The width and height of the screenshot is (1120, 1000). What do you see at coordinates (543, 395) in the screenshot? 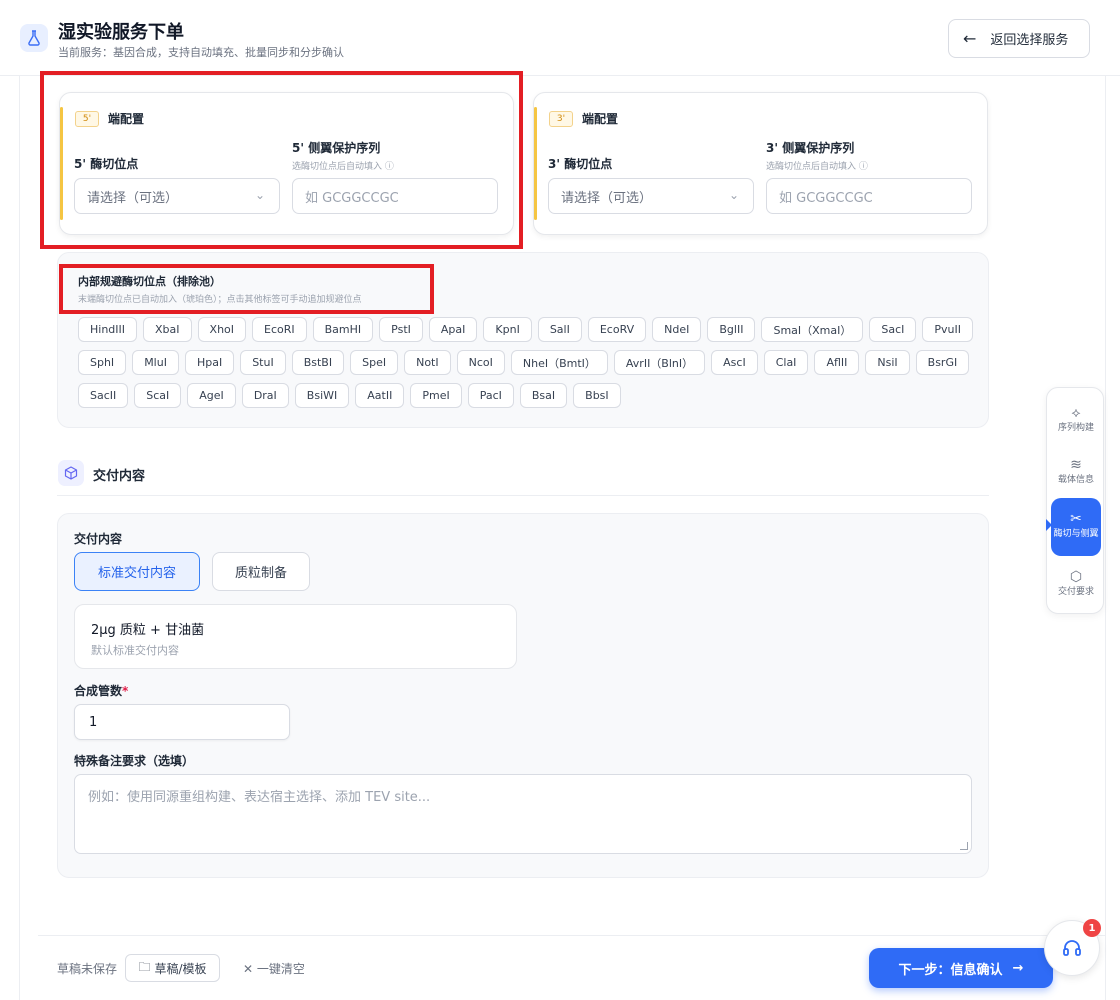
I see `enzyme-chip: BsaI` at bounding box center [543, 395].